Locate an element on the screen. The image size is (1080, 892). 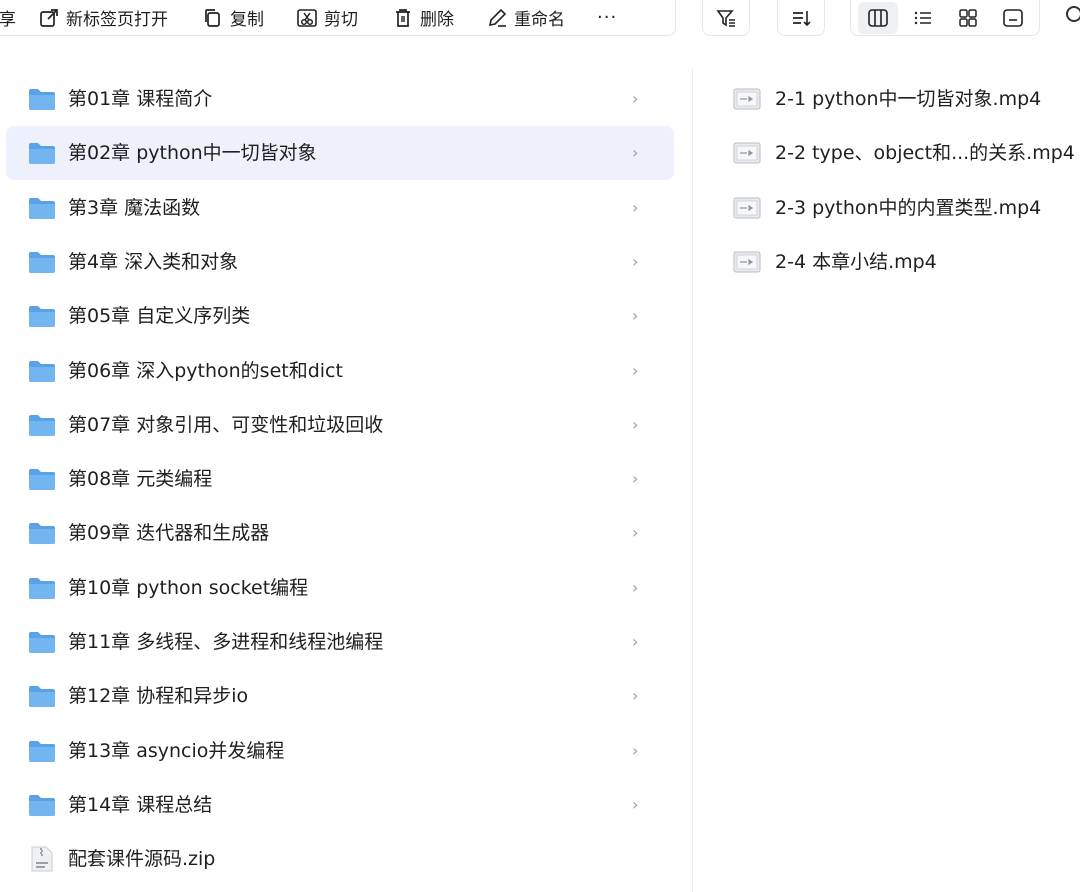
folder-row: 第11章 多线程、多进程和线程池编程 › is located at coordinates (340, 642).